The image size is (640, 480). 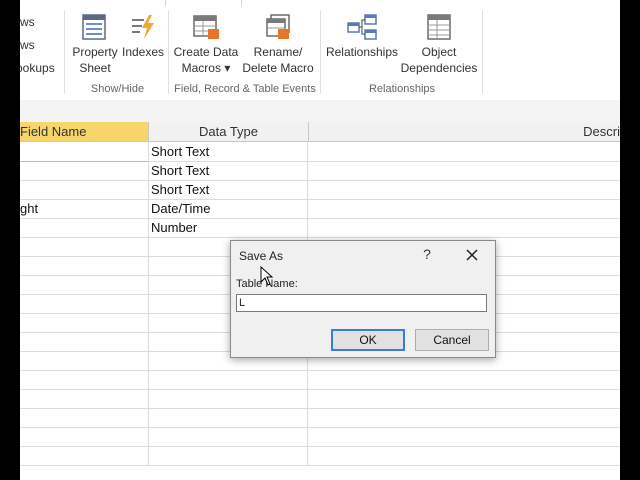 What do you see at coordinates (117, 89) in the screenshot?
I see `group-label-show-hide: Show/Hide` at bounding box center [117, 89].